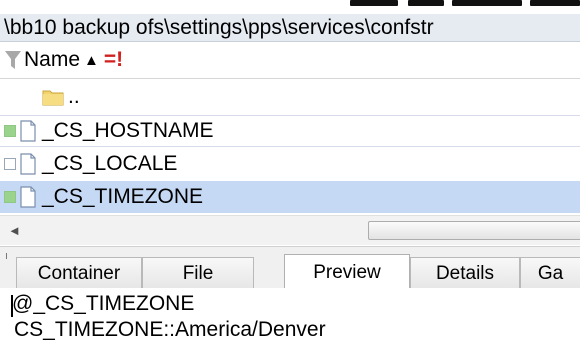 This screenshot has width=580, height=347. Describe the element at coordinates (290, 164) in the screenshot. I see `list-item: _CS_LOCALE` at that location.